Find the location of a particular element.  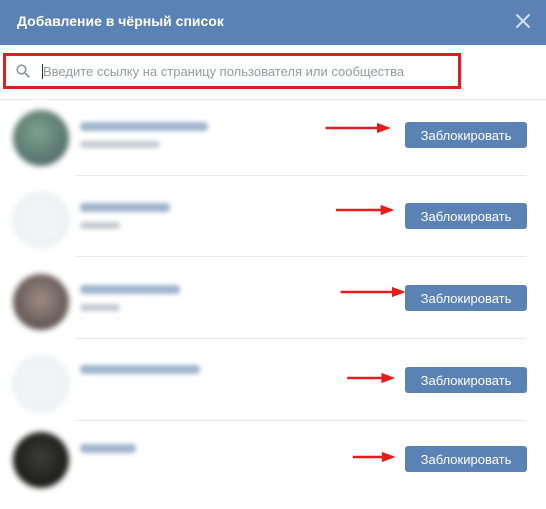

dialog-header: Добавление в чёрный список is located at coordinates (273, 22).